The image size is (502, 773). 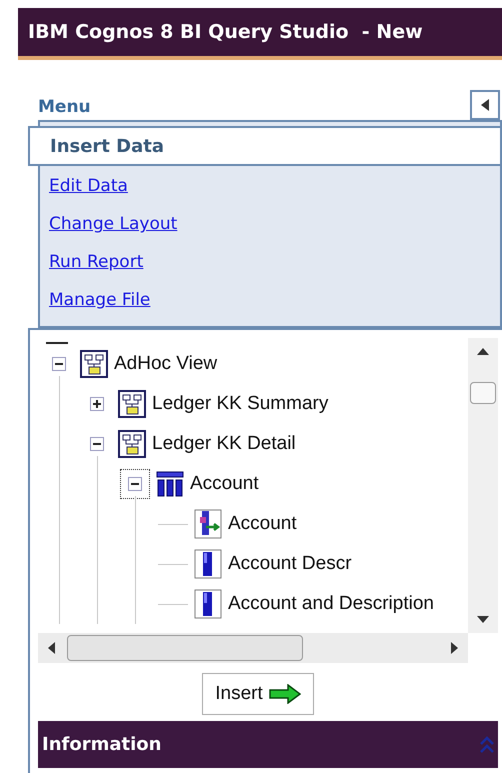 I want to click on tree-item: Ledger KK Detail, so click(x=224, y=444).